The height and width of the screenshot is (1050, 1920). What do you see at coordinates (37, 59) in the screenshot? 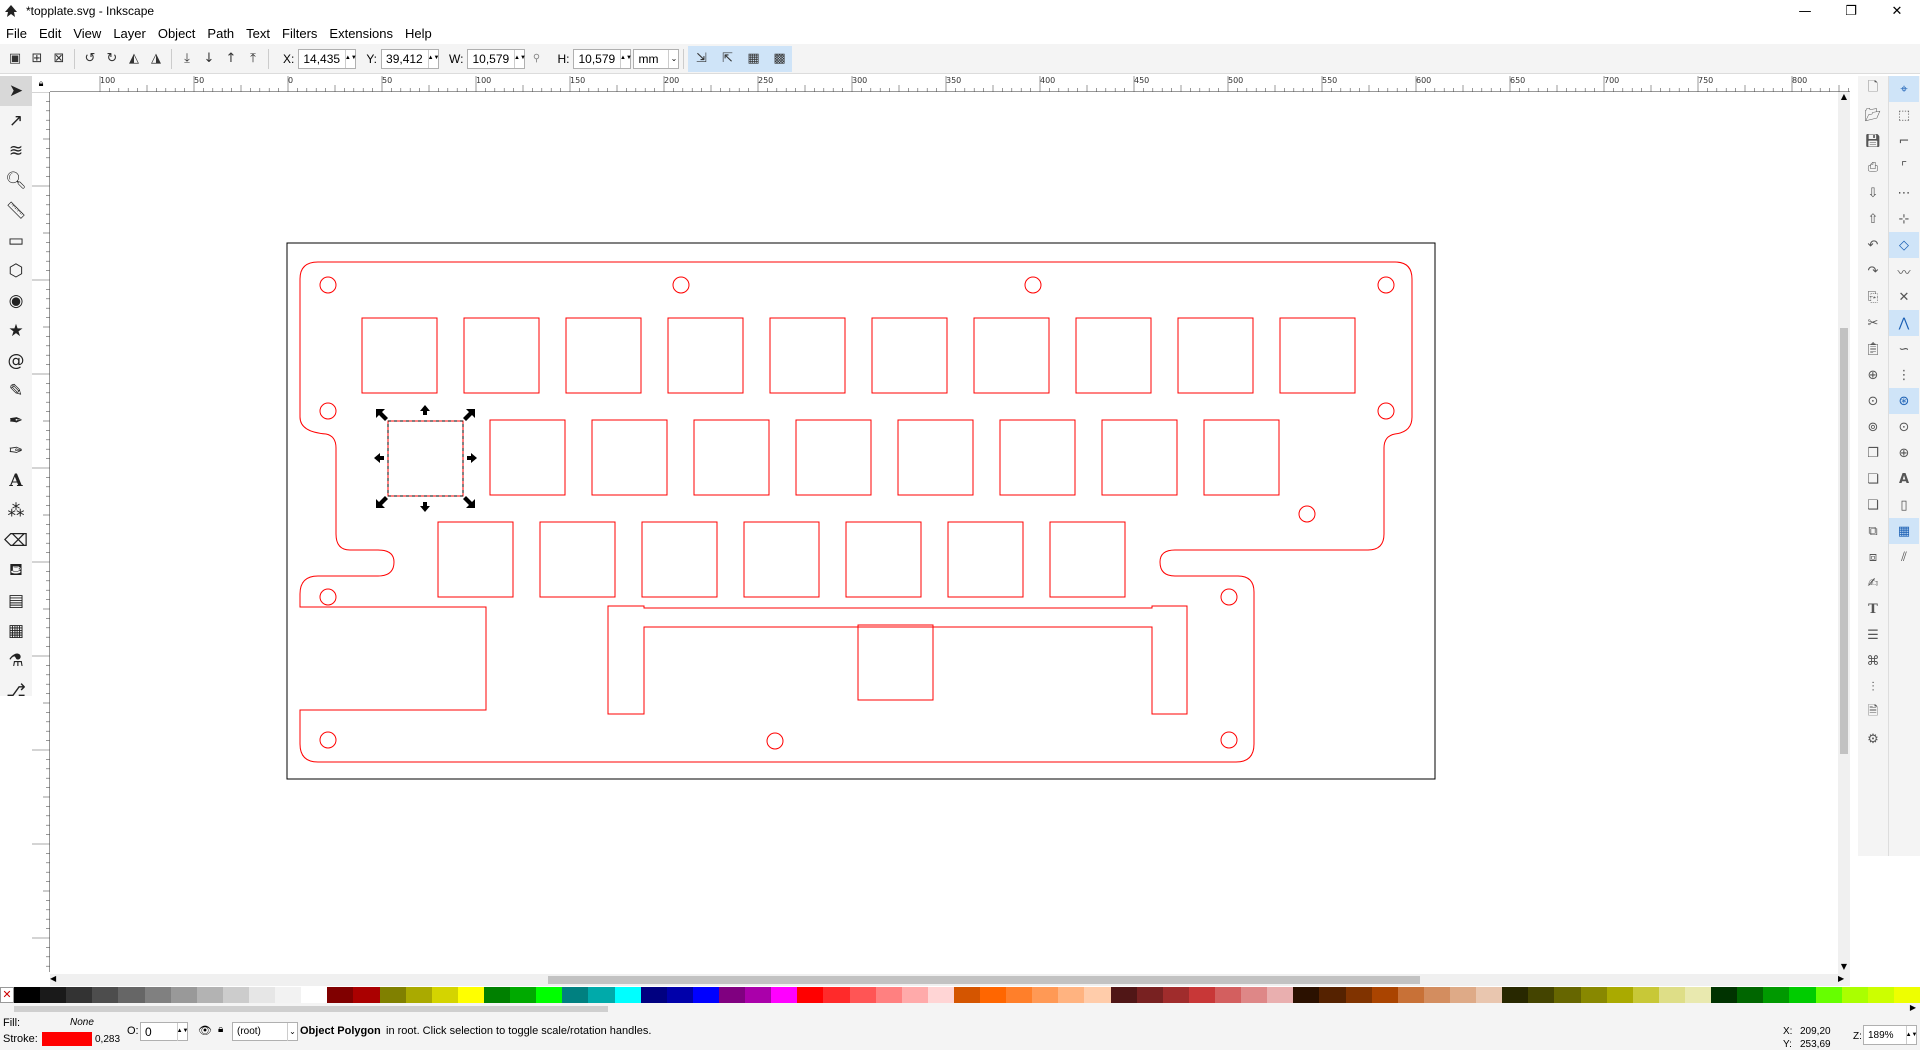
I see `select-all-layers-icon: ⊞` at bounding box center [37, 59].